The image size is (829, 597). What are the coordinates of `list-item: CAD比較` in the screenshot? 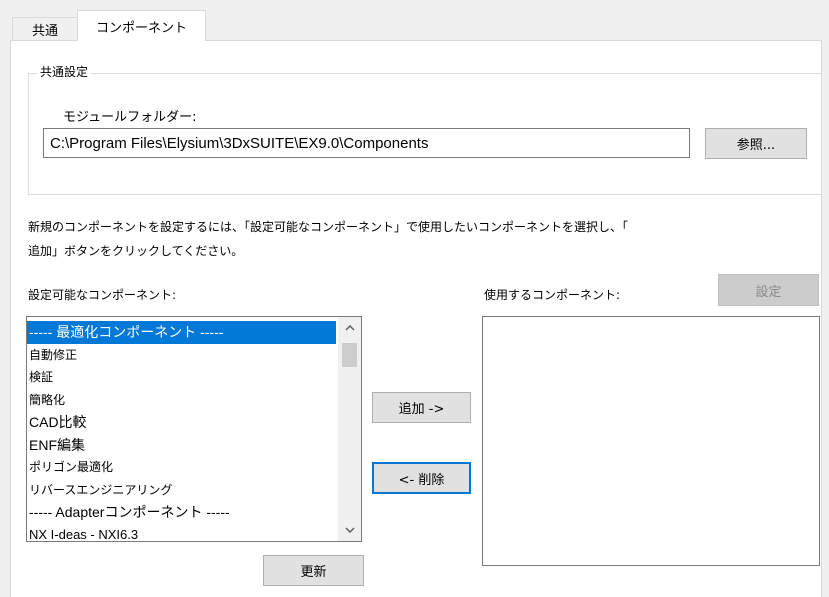 It's located at (181, 422).